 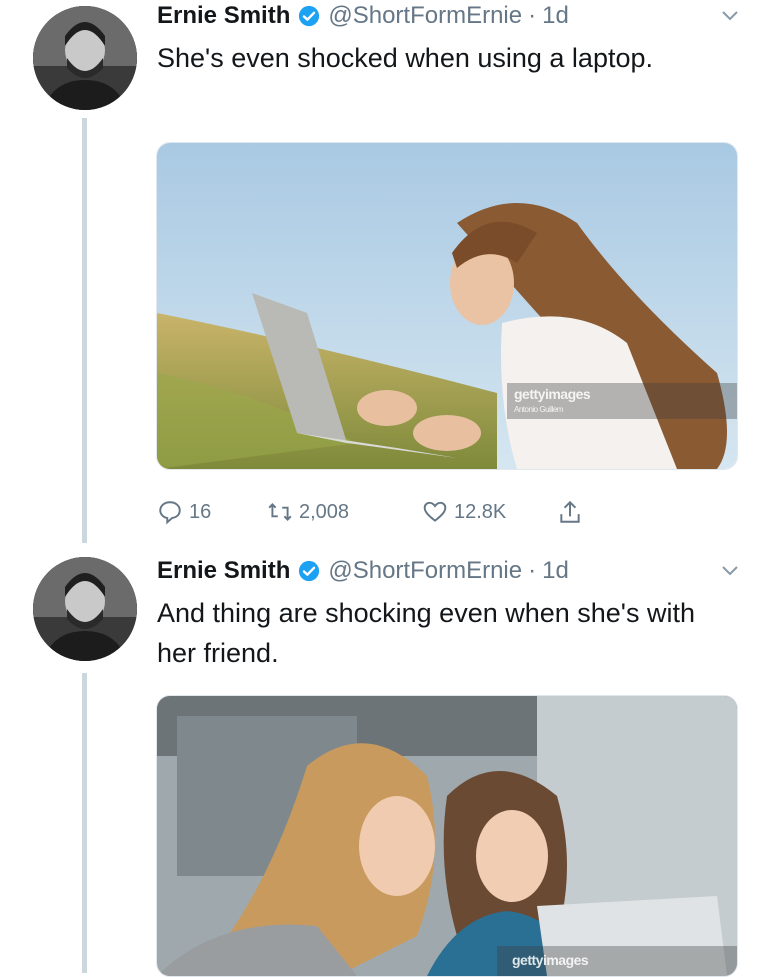 I want to click on retweet-count: 2,008, so click(x=324, y=511).